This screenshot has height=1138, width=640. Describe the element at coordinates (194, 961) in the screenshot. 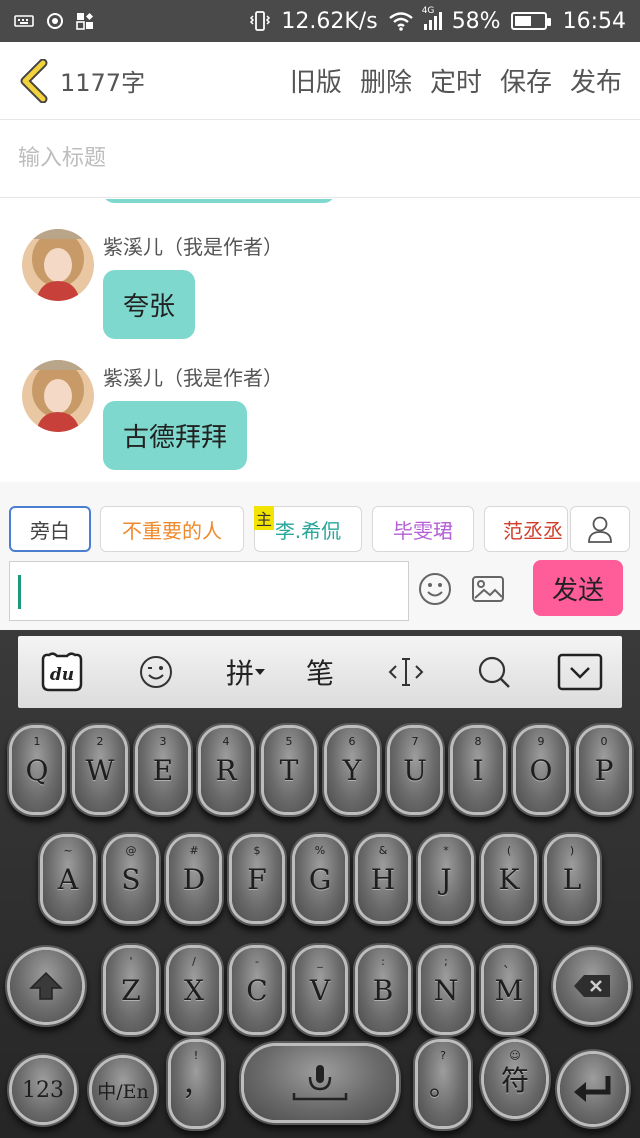

I see `key-secondary-label: /` at that location.